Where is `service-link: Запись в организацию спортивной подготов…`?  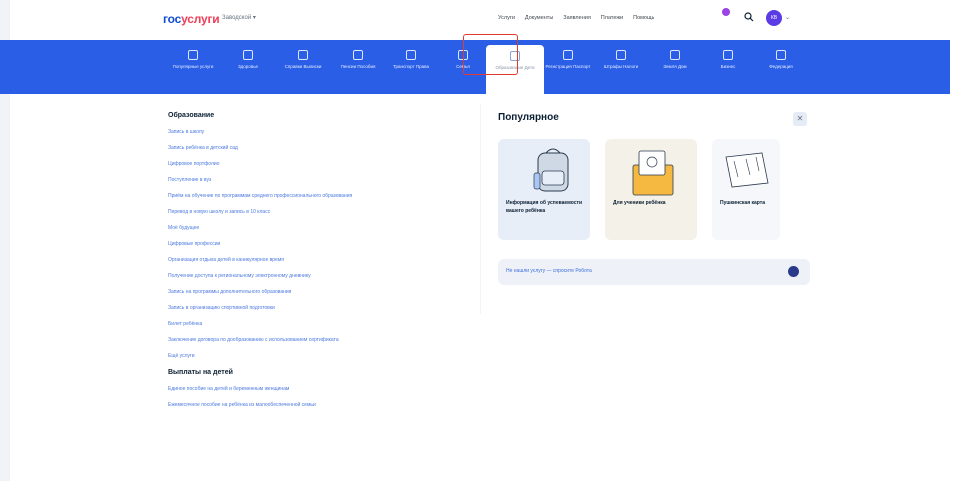 service-link: Запись в организацию спортивной подготов… is located at coordinates (308, 308).